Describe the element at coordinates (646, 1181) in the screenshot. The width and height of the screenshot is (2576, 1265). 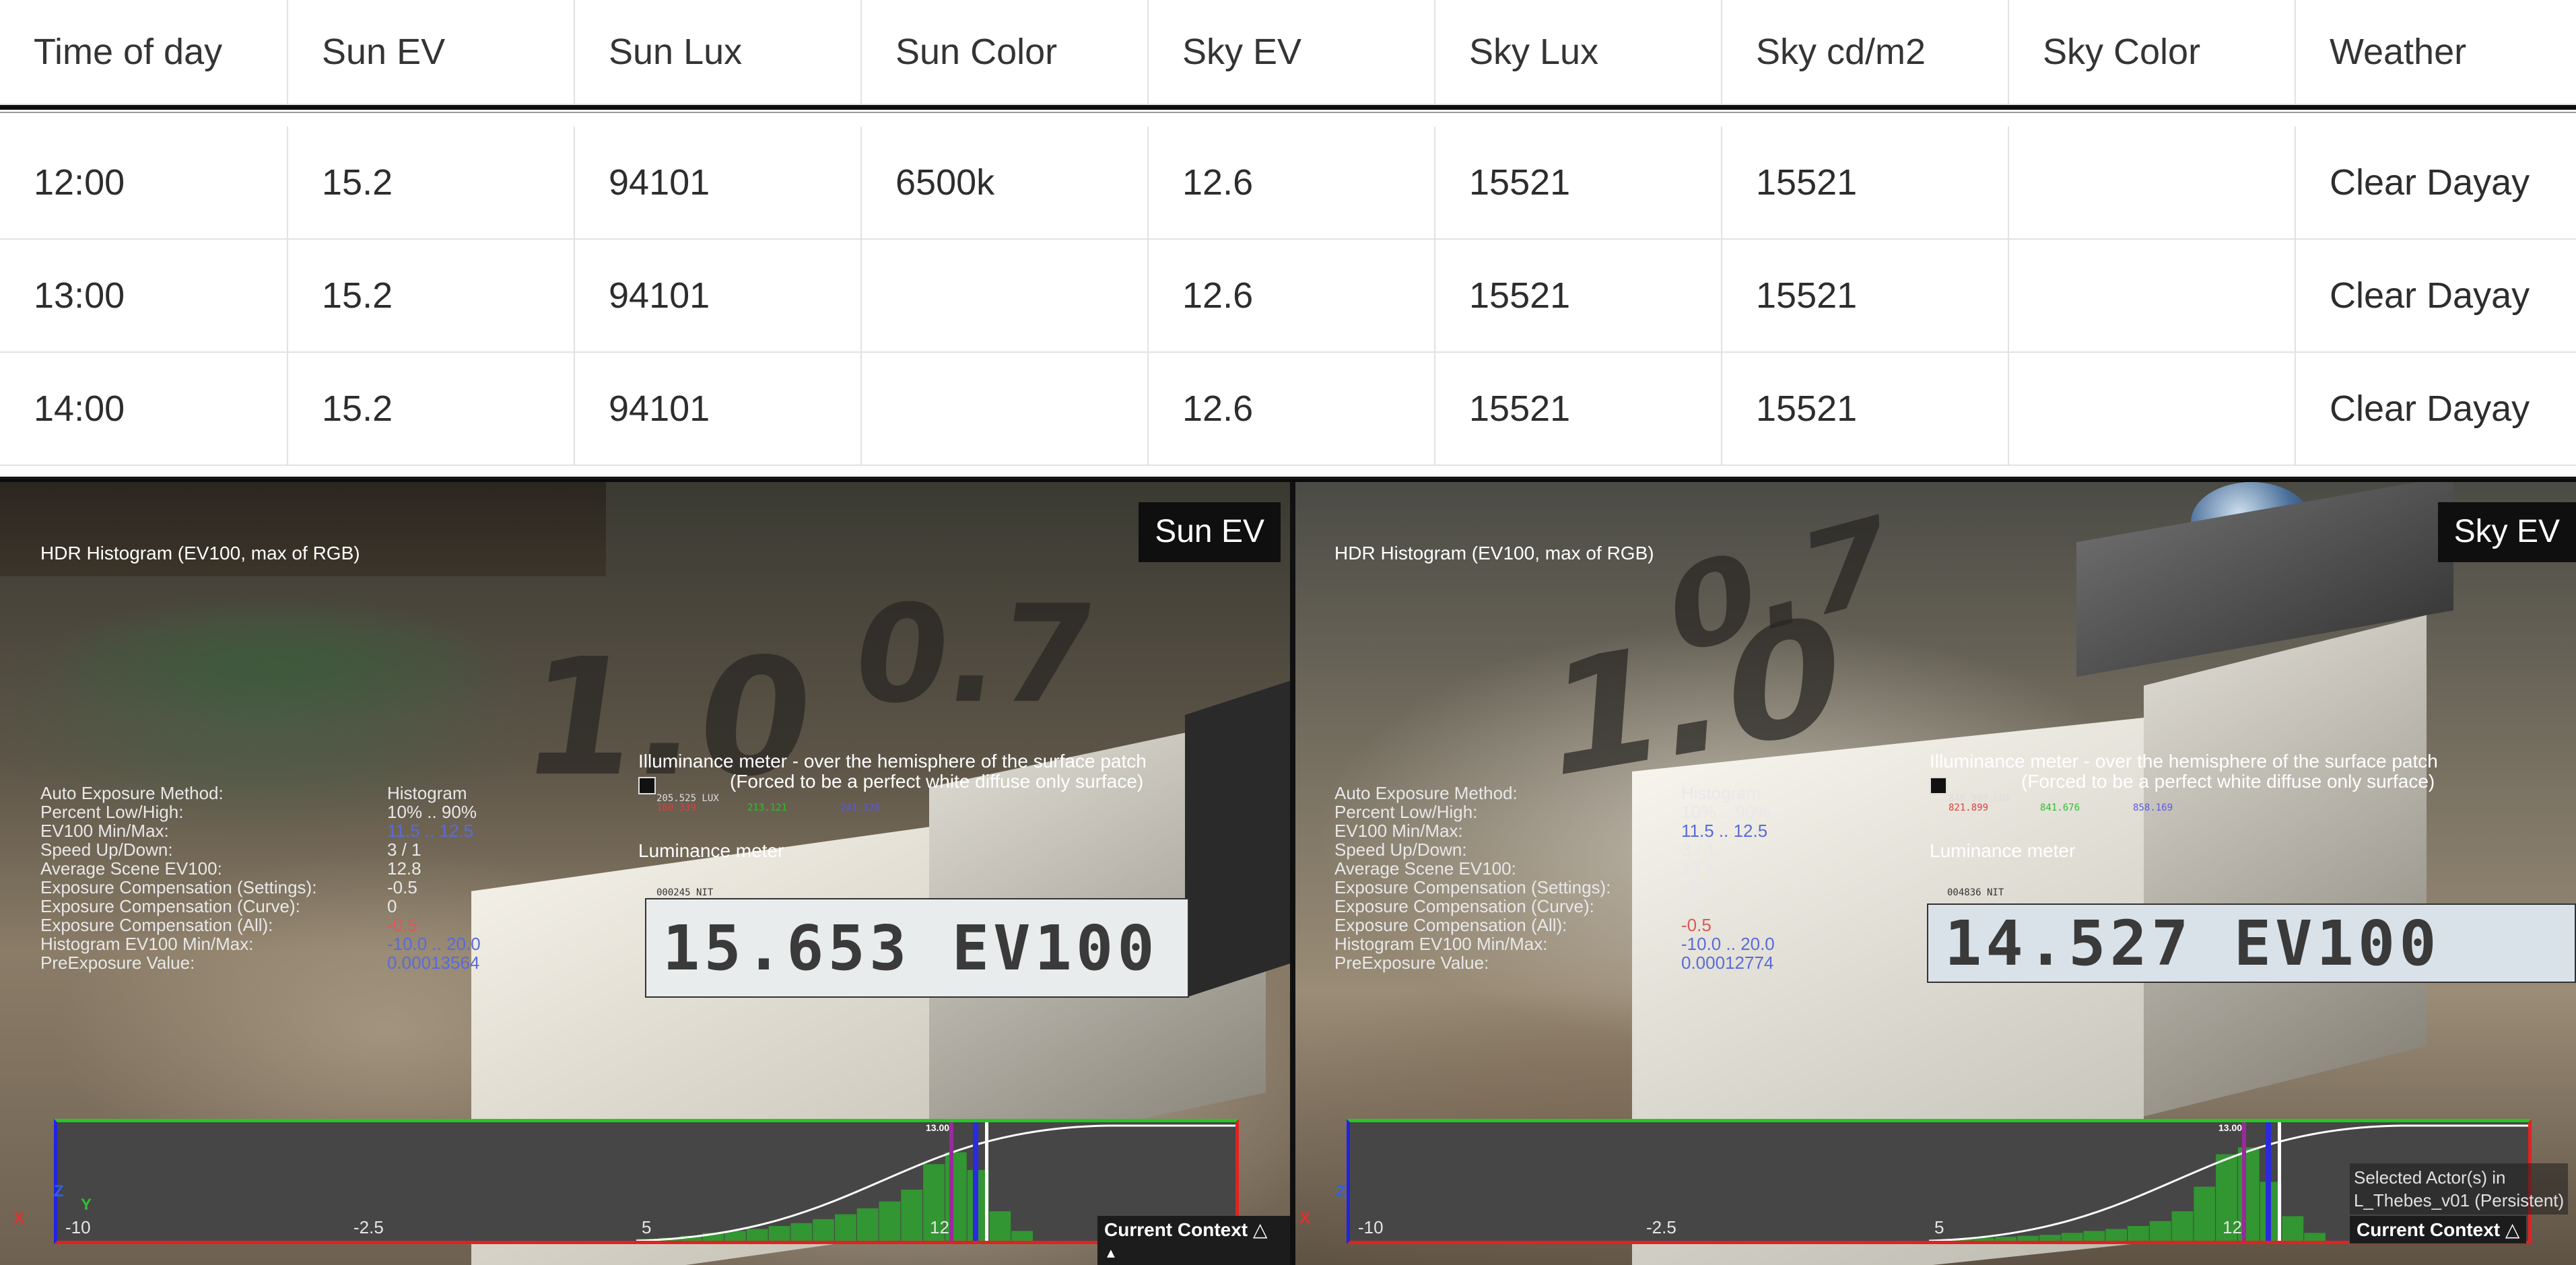
I see `exposure-histogram: -10 -2.5 5 12 13.00` at that location.